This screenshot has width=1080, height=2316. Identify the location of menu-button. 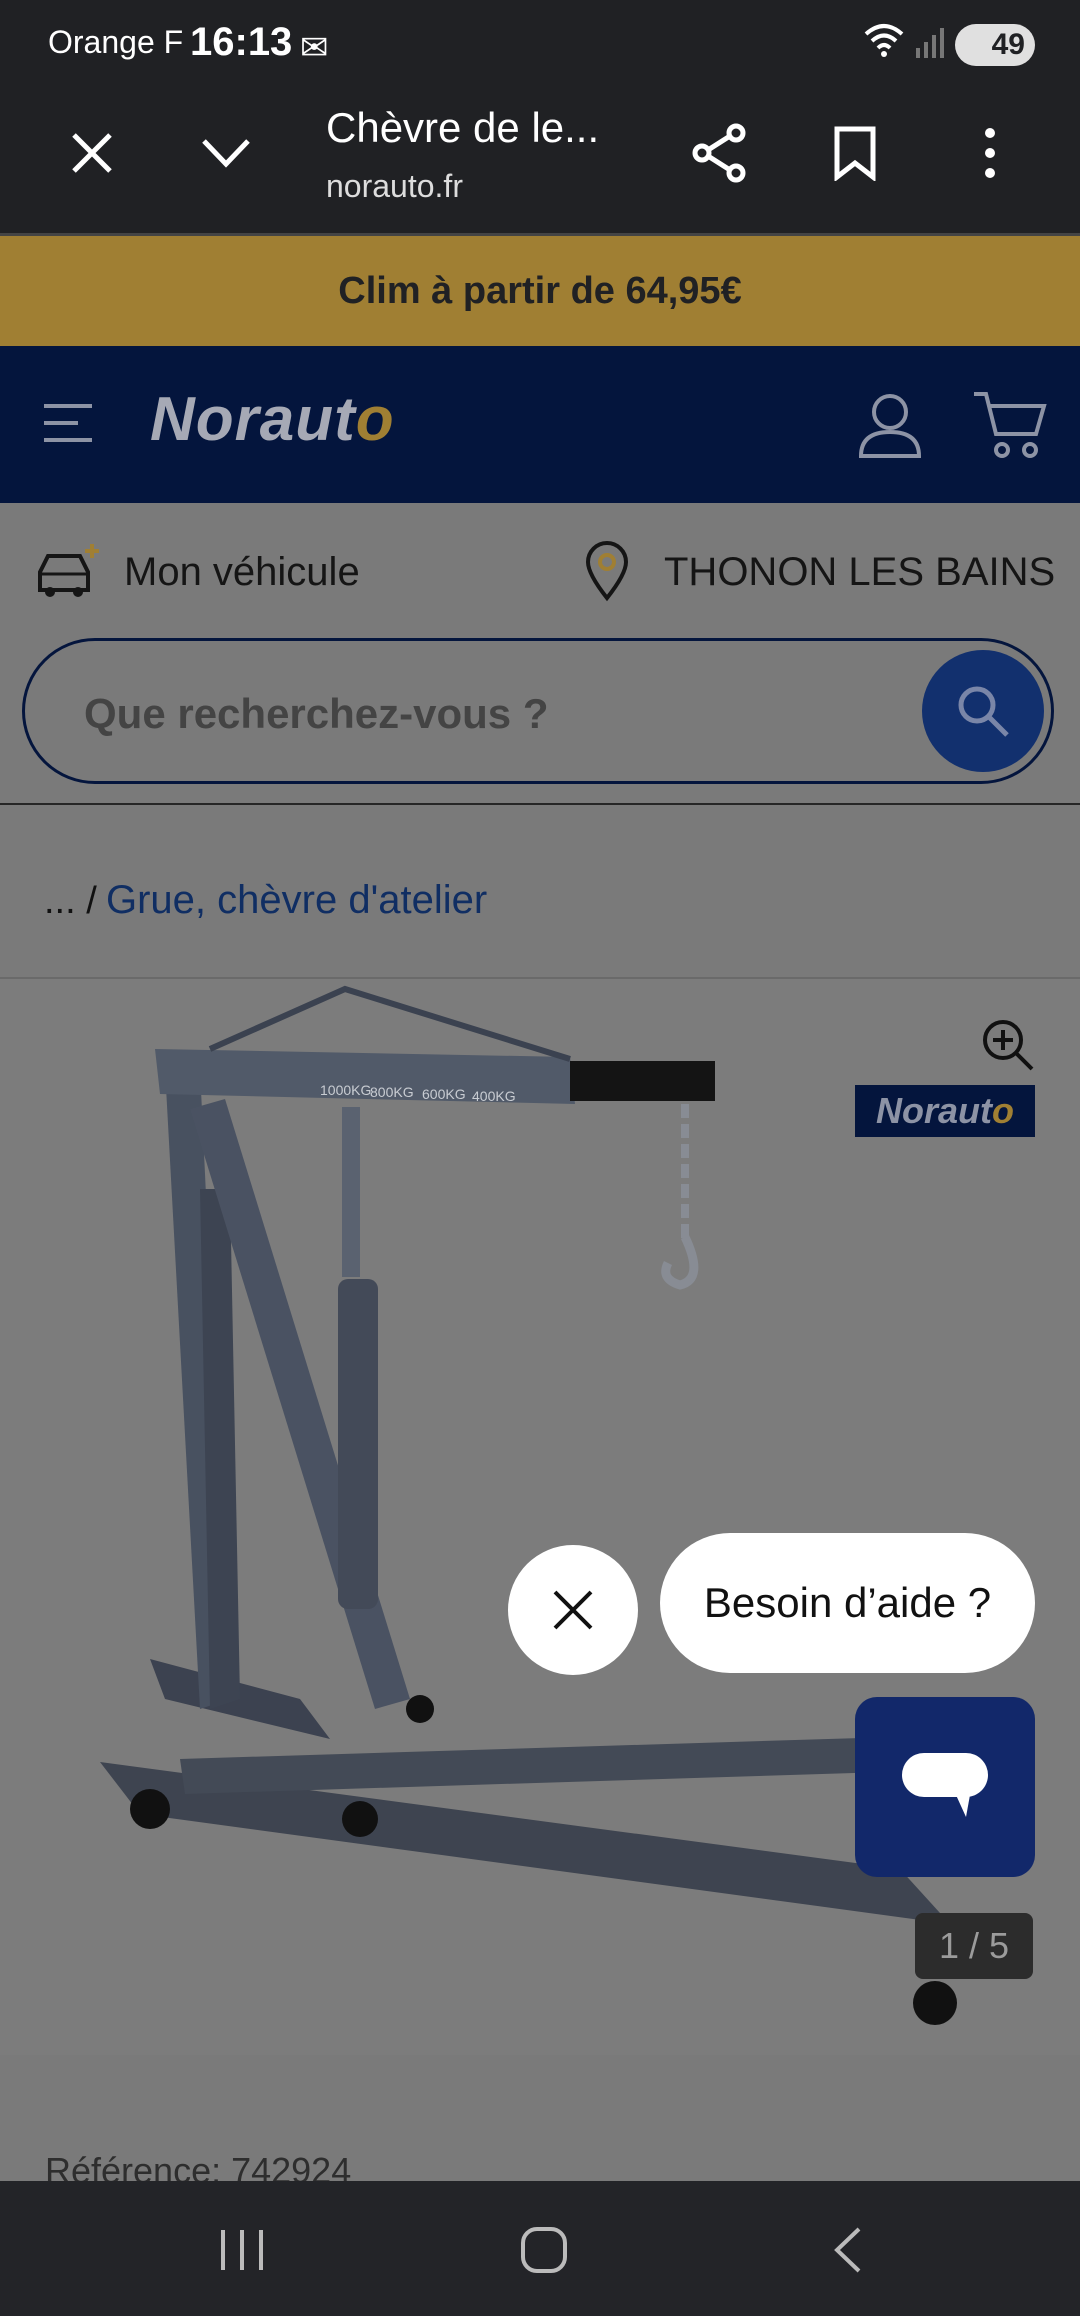
(68, 423).